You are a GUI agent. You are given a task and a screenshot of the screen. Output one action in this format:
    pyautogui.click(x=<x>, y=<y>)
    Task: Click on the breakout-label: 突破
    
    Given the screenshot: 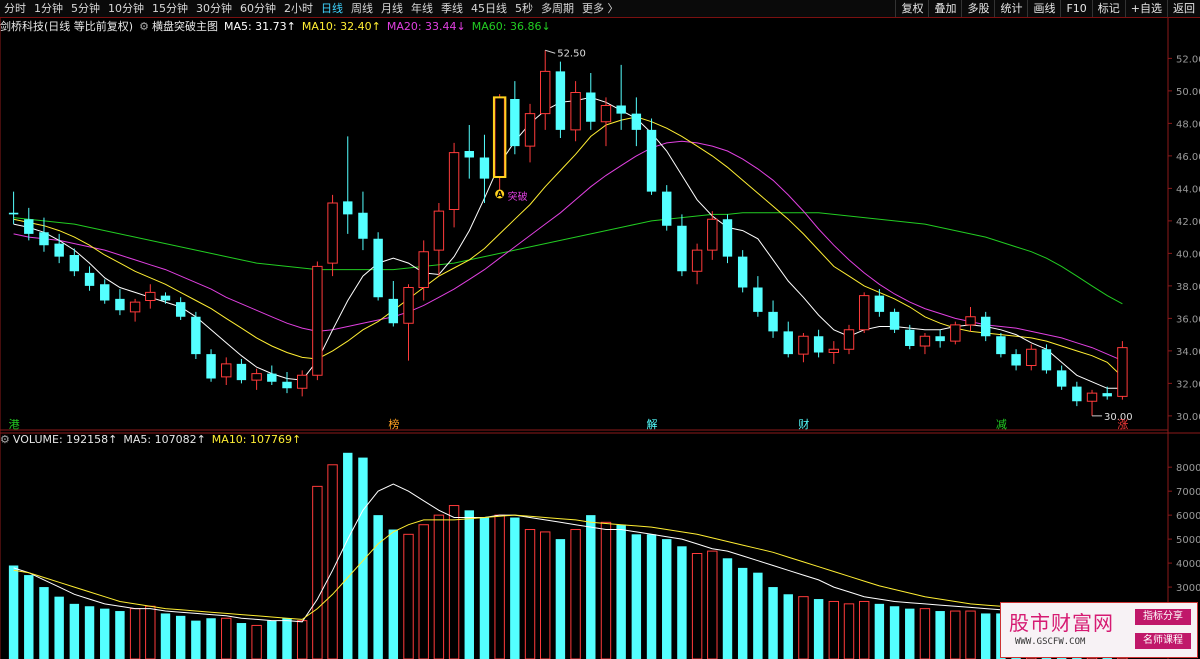 What is the action you would take?
    pyautogui.click(x=518, y=196)
    